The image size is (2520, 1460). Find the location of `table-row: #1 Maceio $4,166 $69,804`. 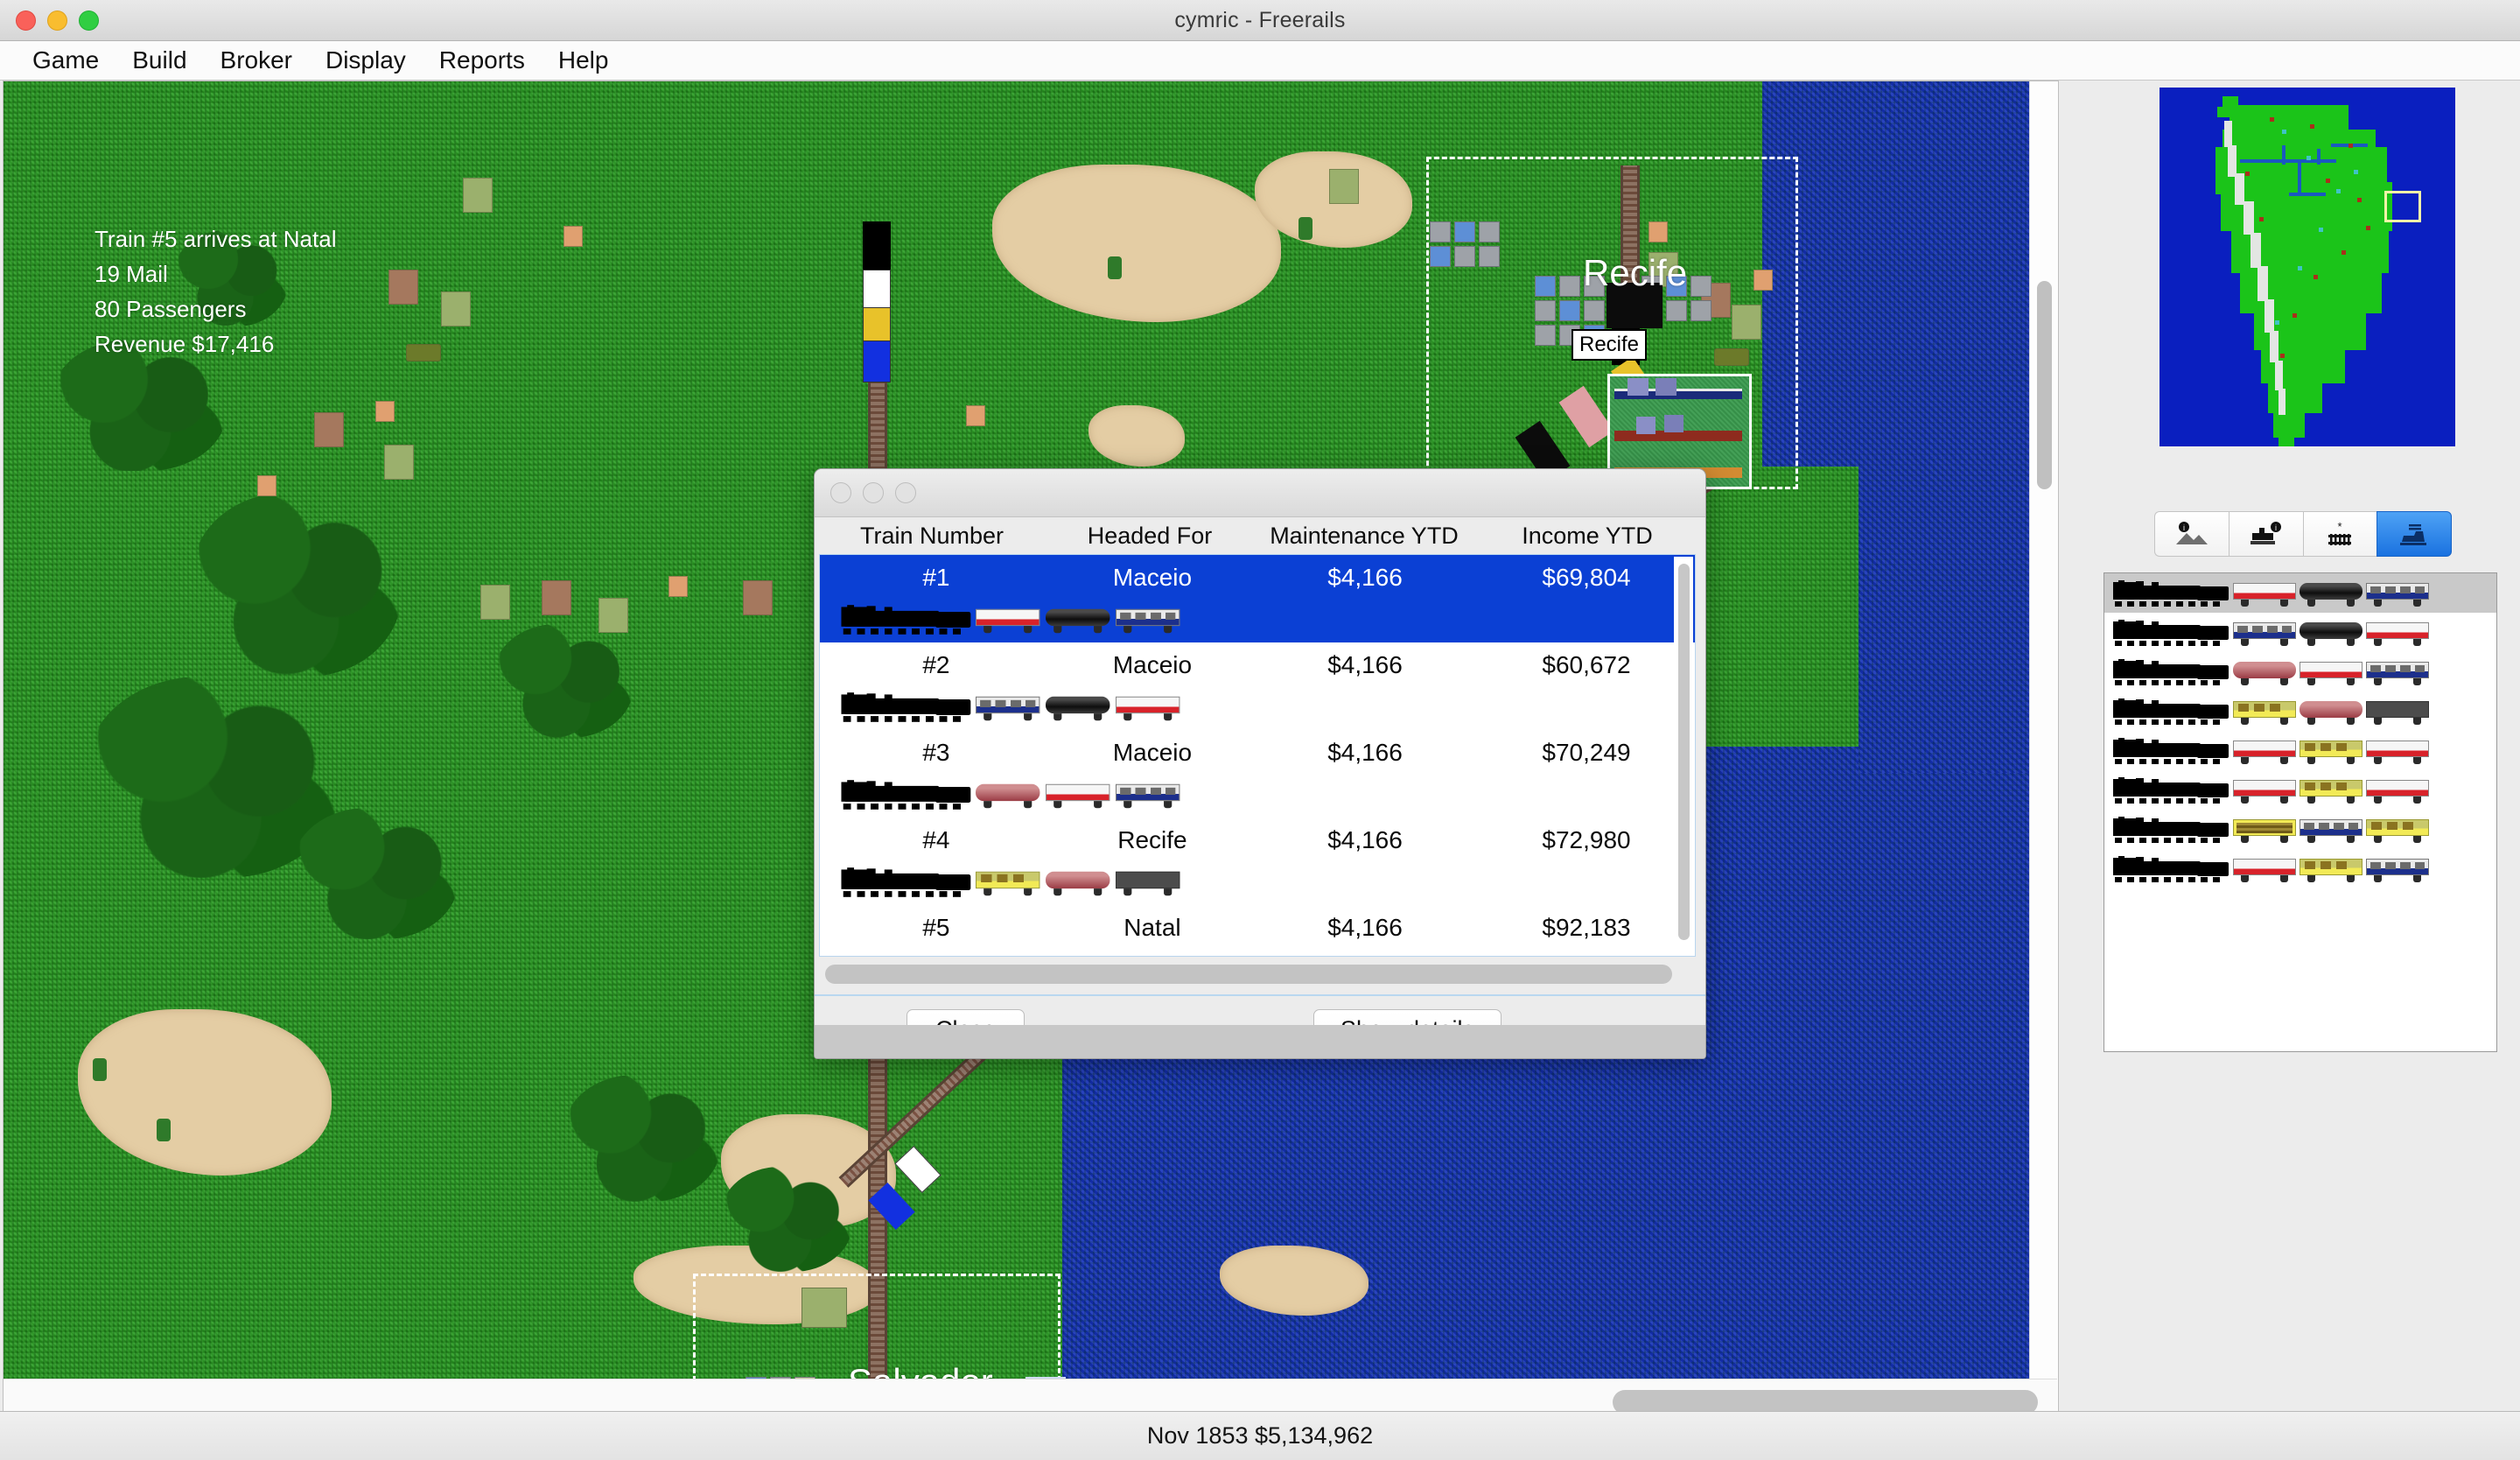

table-row: #1 Maceio $4,166 $69,804 is located at coordinates (1257, 598).